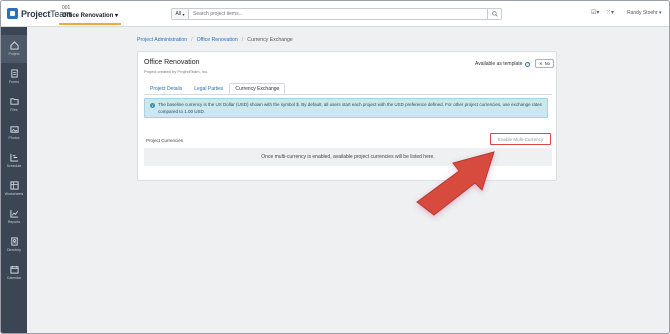  Describe the element at coordinates (14, 241) in the screenshot. I see `directory-icon` at that location.